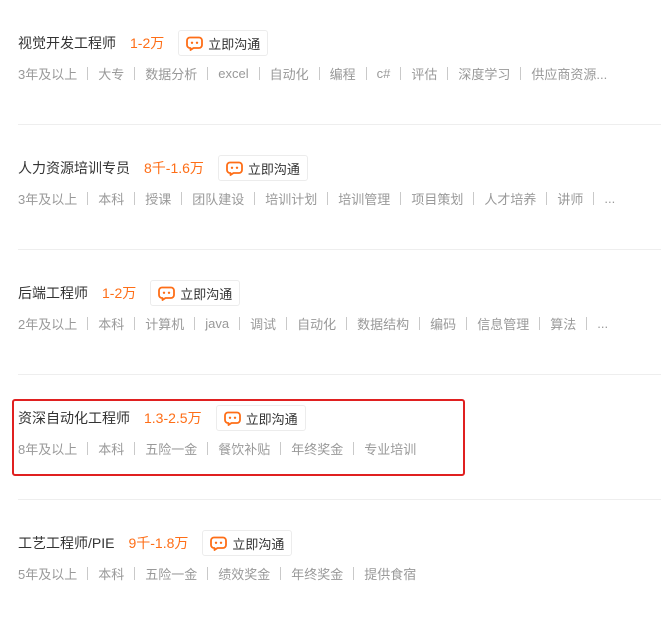 The width and height of the screenshot is (661, 625). Describe the element at coordinates (364, 199) in the screenshot. I see `job-tag: 培训管理` at that location.